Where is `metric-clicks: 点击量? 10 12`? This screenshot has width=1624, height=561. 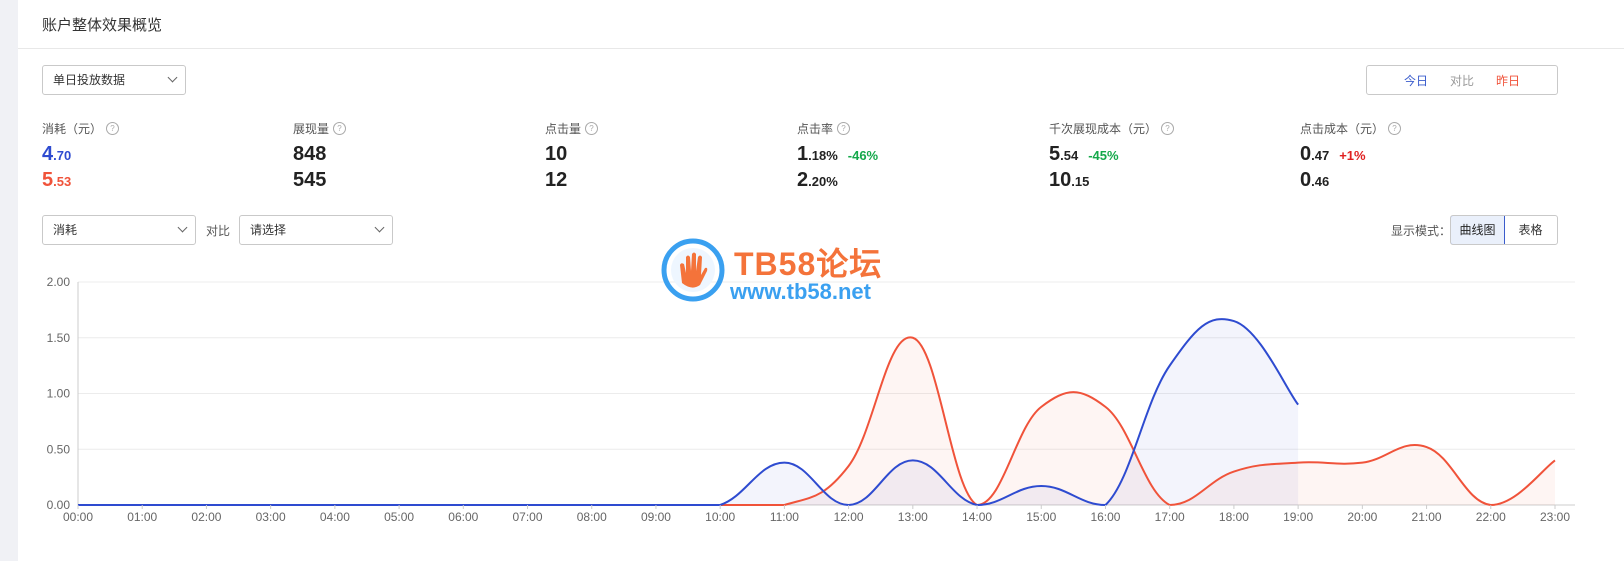 metric-clicks: 点击量? 10 12 is located at coordinates (572, 156).